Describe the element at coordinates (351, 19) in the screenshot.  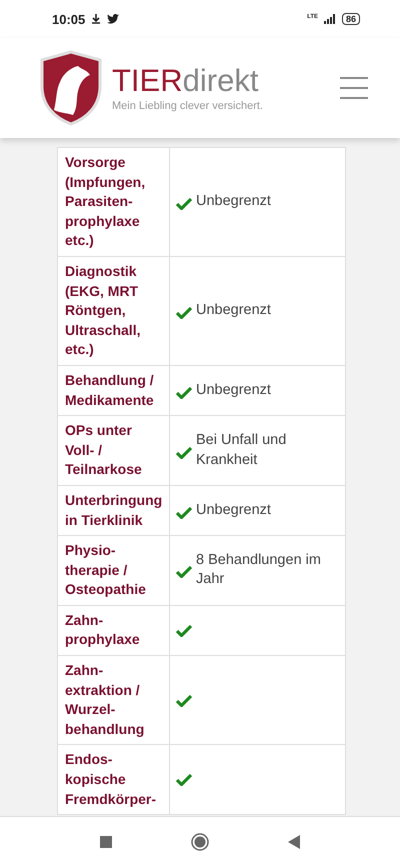
I see `battery-level: 86` at that location.